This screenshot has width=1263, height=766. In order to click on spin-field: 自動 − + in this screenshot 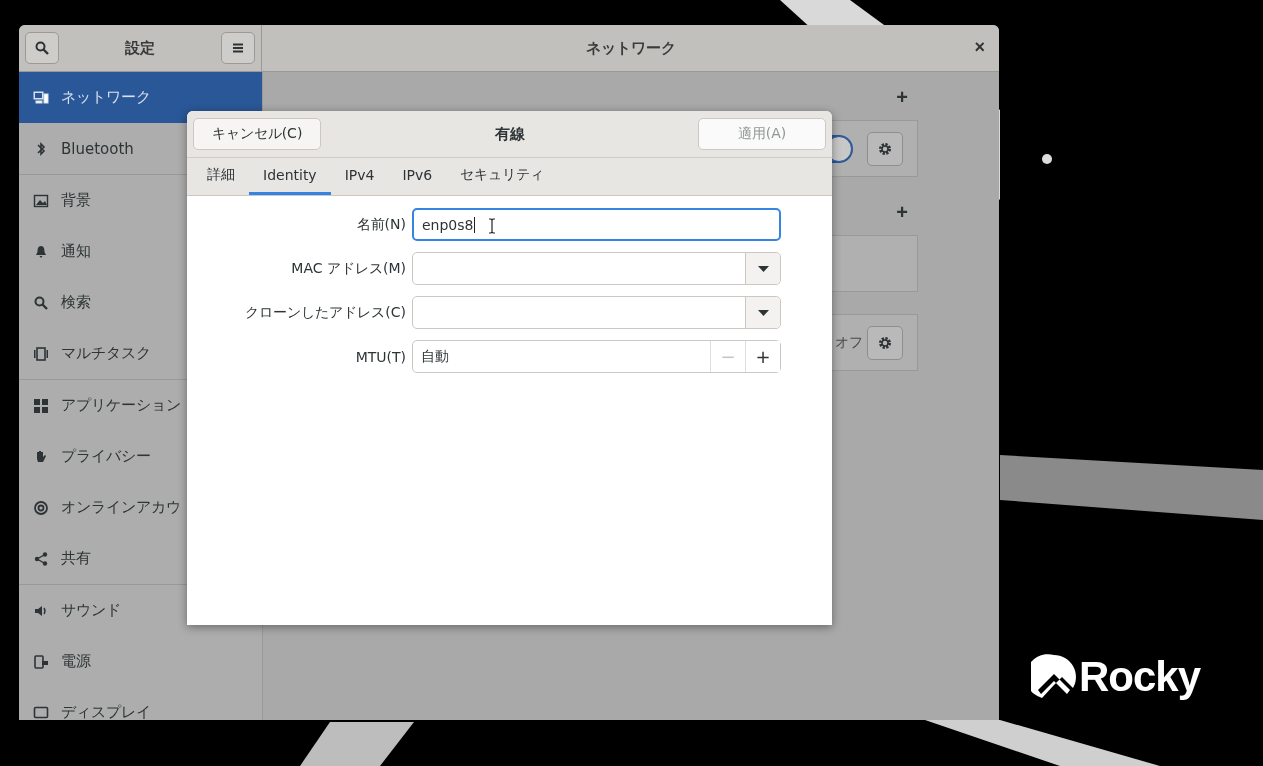, I will do `click(596, 356)`.